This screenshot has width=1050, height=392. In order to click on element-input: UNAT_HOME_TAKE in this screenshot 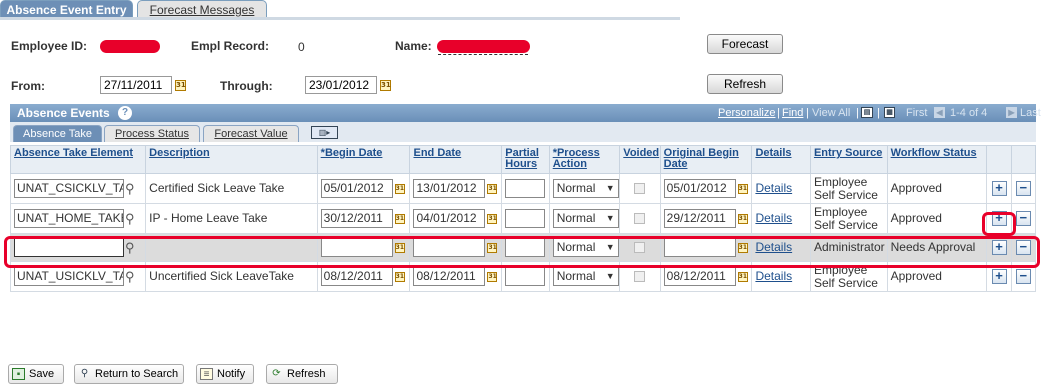, I will do `click(69, 218)`.